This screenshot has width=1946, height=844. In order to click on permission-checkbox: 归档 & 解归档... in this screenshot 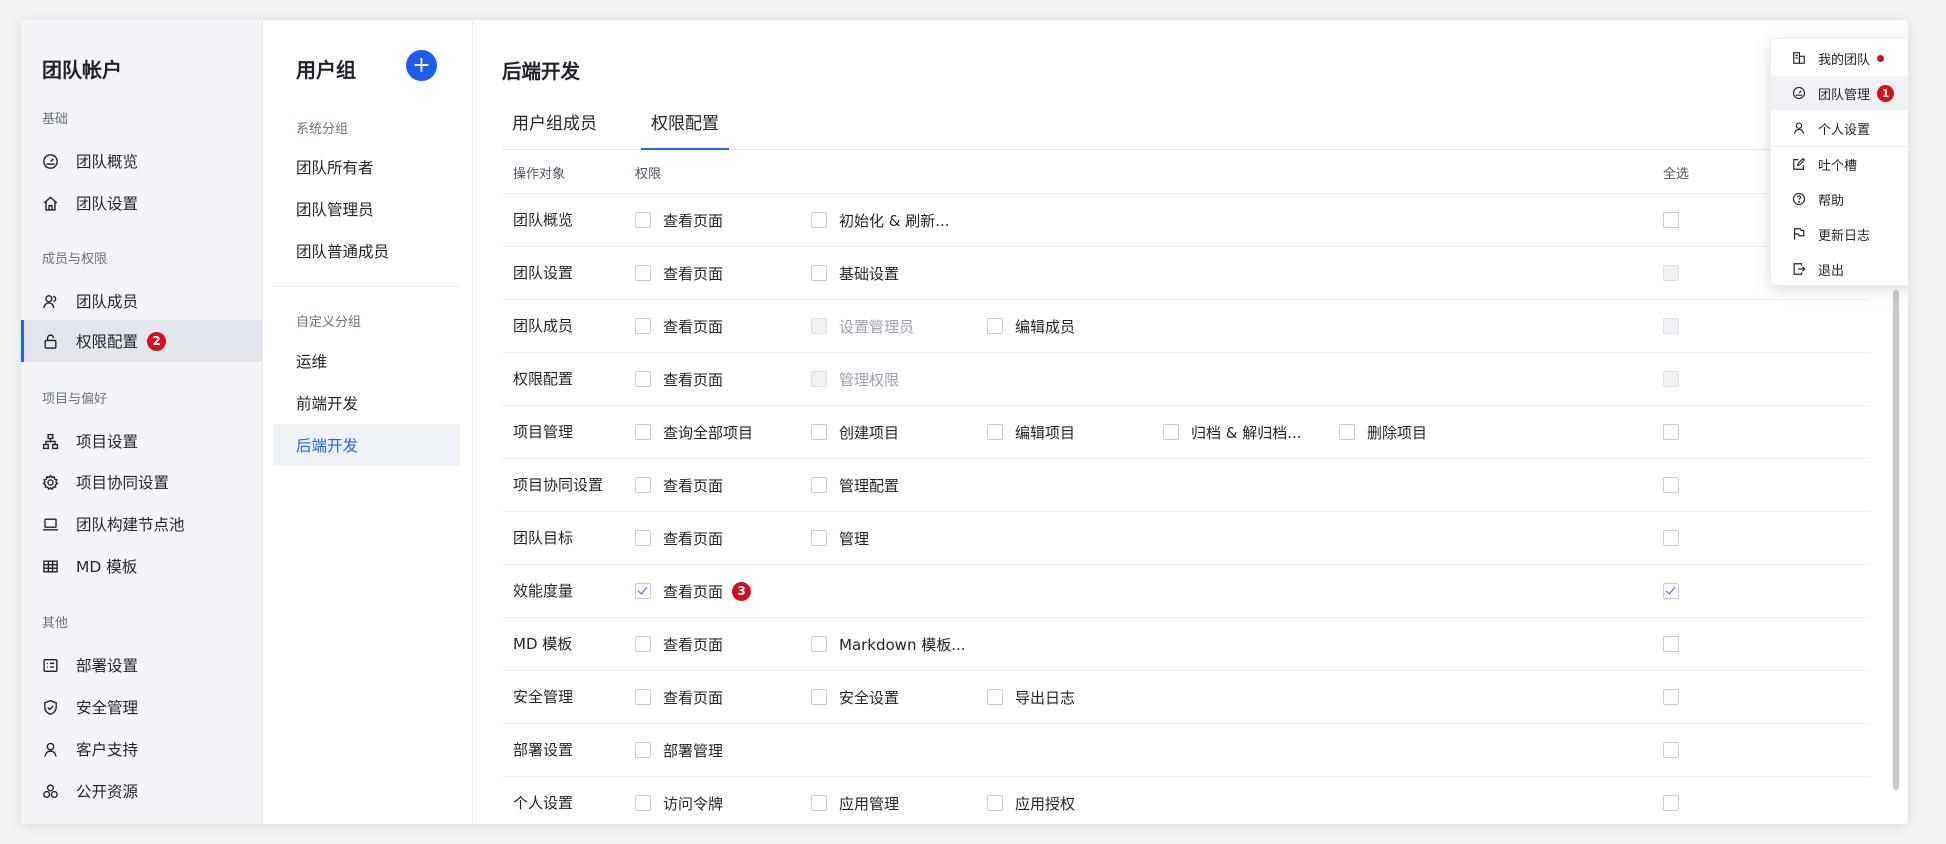, I will do `click(1232, 432)`.